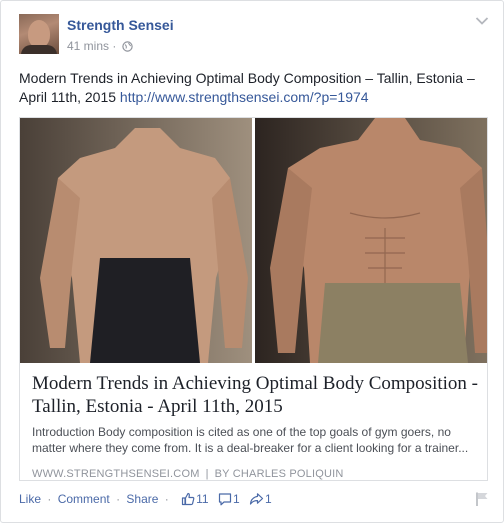 This screenshot has width=504, height=523. I want to click on likes-count: 11, so click(202, 499).